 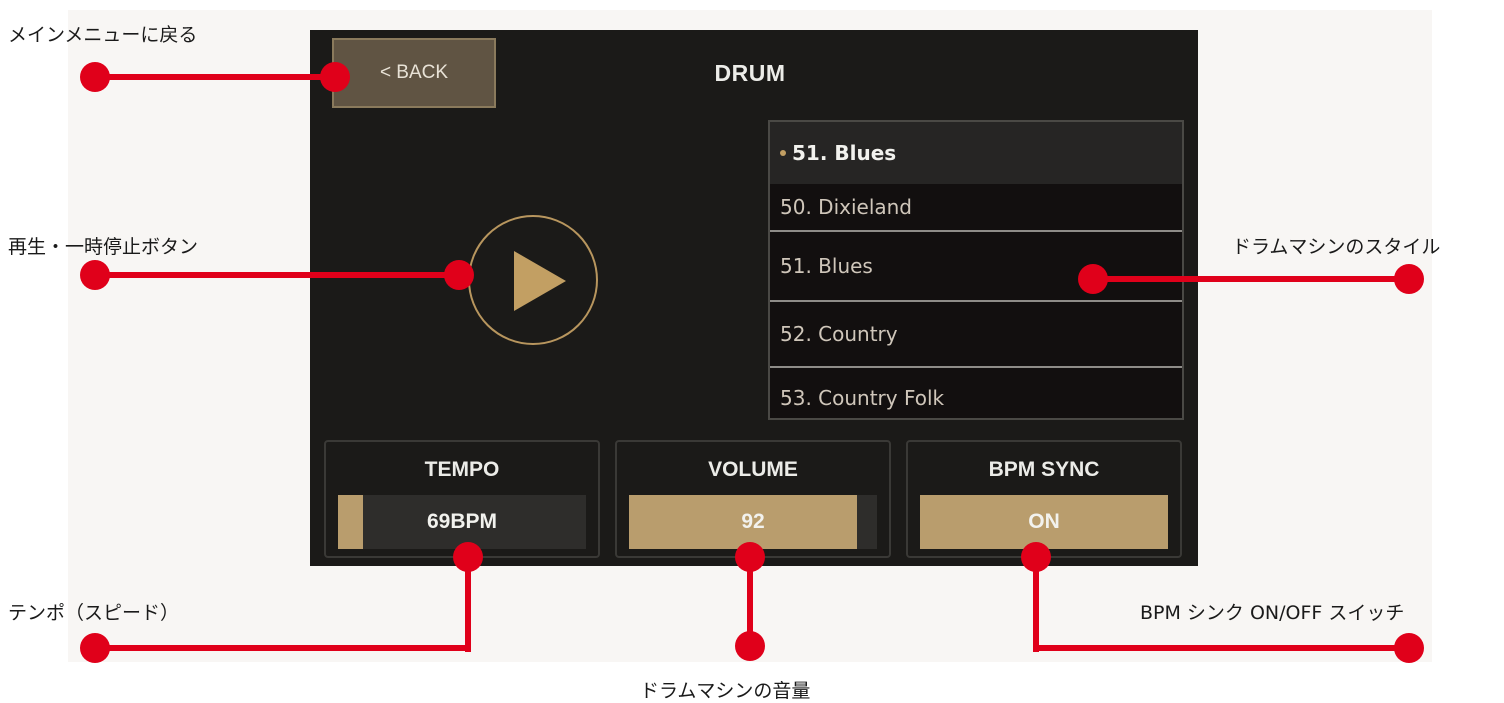 I want to click on current-style-label: 51. Blues, so click(x=844, y=153).